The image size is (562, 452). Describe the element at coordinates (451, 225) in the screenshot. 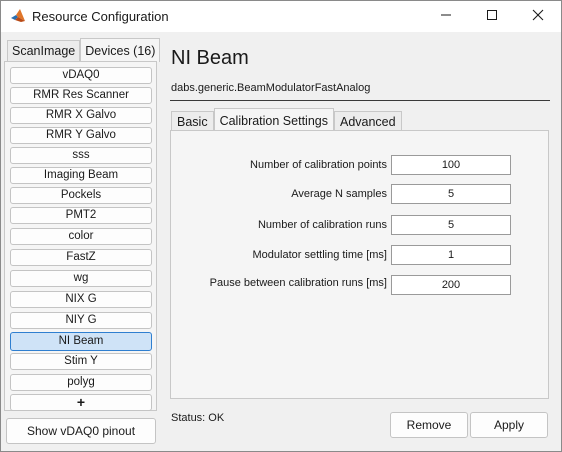

I see `calibration-runs-input` at that location.